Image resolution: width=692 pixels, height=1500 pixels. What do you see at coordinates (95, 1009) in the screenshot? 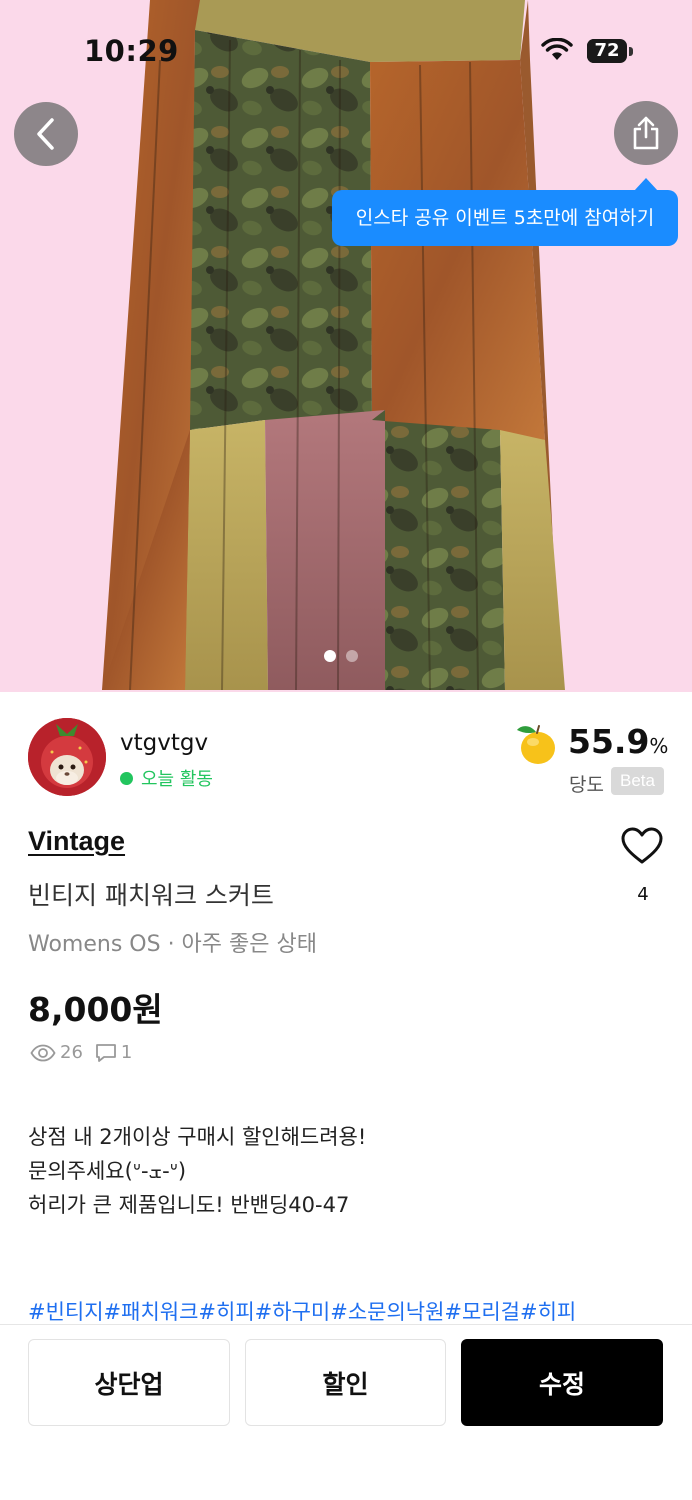
I see `product-price: 8,000원` at bounding box center [95, 1009].